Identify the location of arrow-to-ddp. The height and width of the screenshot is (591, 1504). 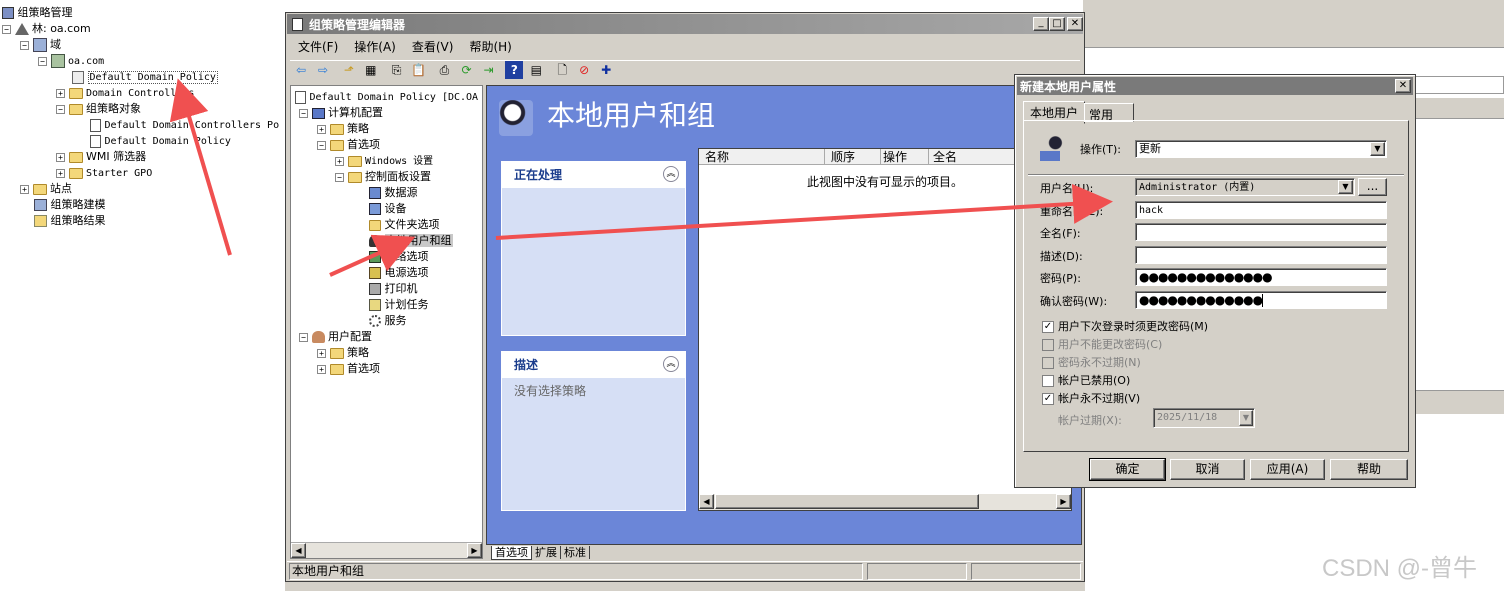
(200, 167).